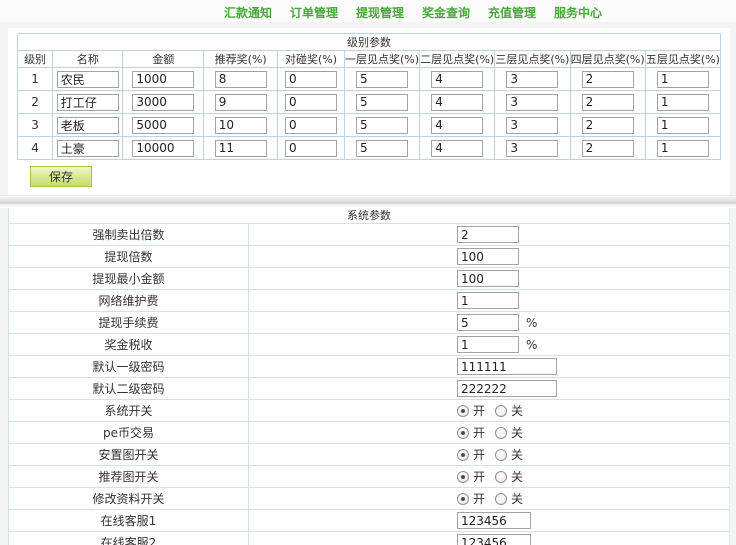 This screenshot has height=545, width=736. I want to click on system-row-5: 提现手续费%, so click(369, 323).